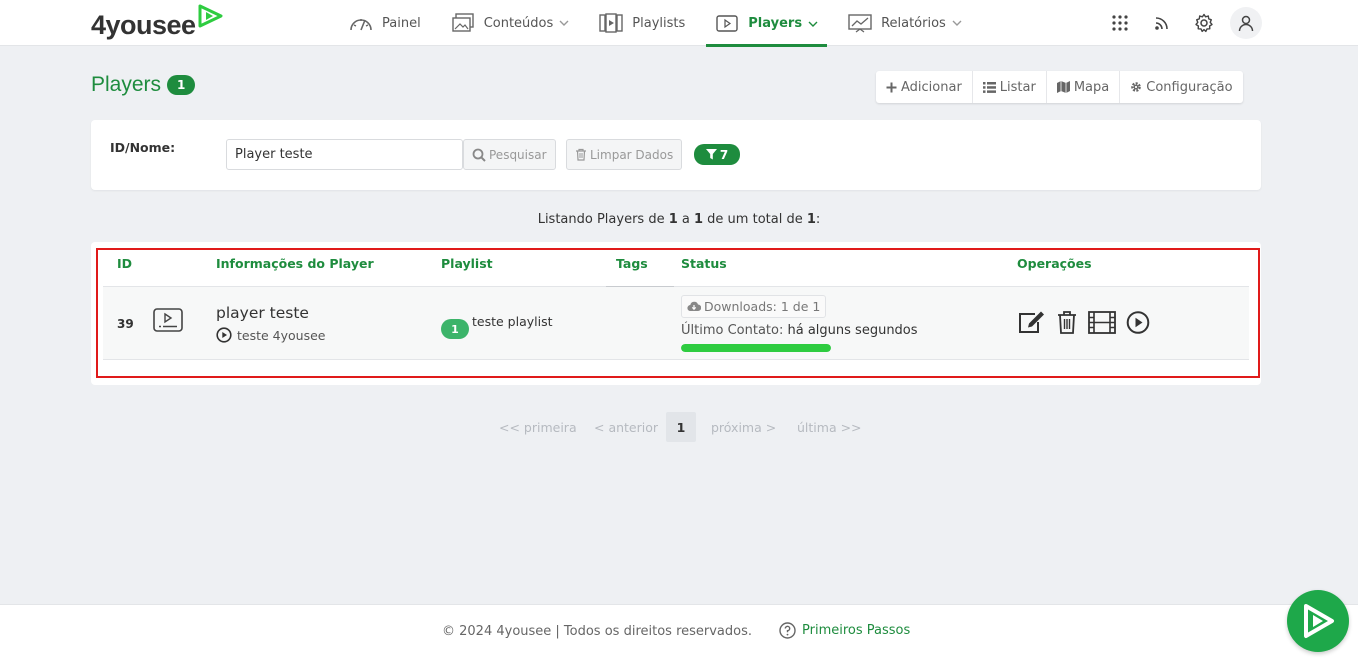 This screenshot has width=1358, height=659. Describe the element at coordinates (673, 219) in the screenshot. I see `listing-from: 1` at that location.